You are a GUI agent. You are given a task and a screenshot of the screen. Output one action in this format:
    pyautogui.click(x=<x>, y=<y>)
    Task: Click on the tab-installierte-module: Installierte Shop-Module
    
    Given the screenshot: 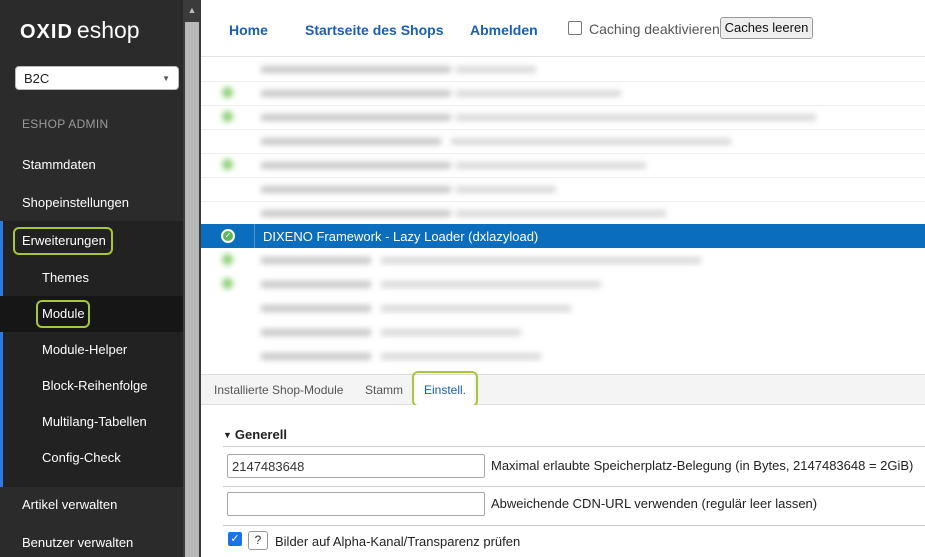 What is the action you would take?
    pyautogui.click(x=278, y=390)
    